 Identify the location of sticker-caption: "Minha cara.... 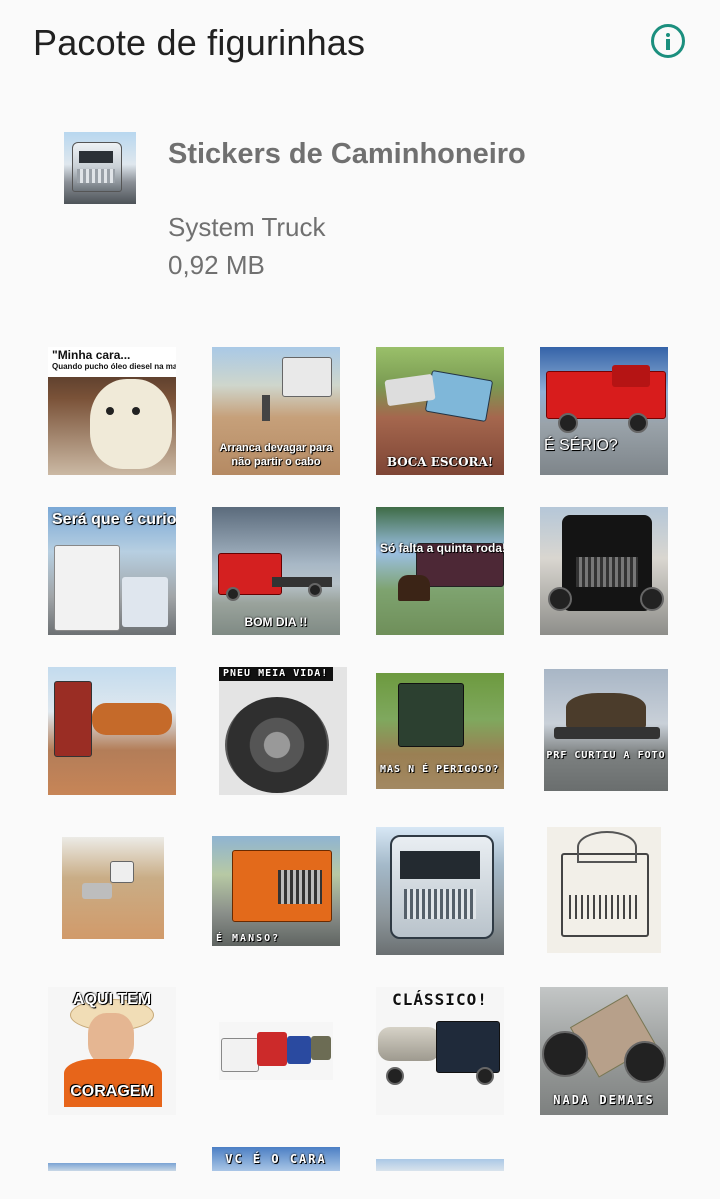
(91, 355).